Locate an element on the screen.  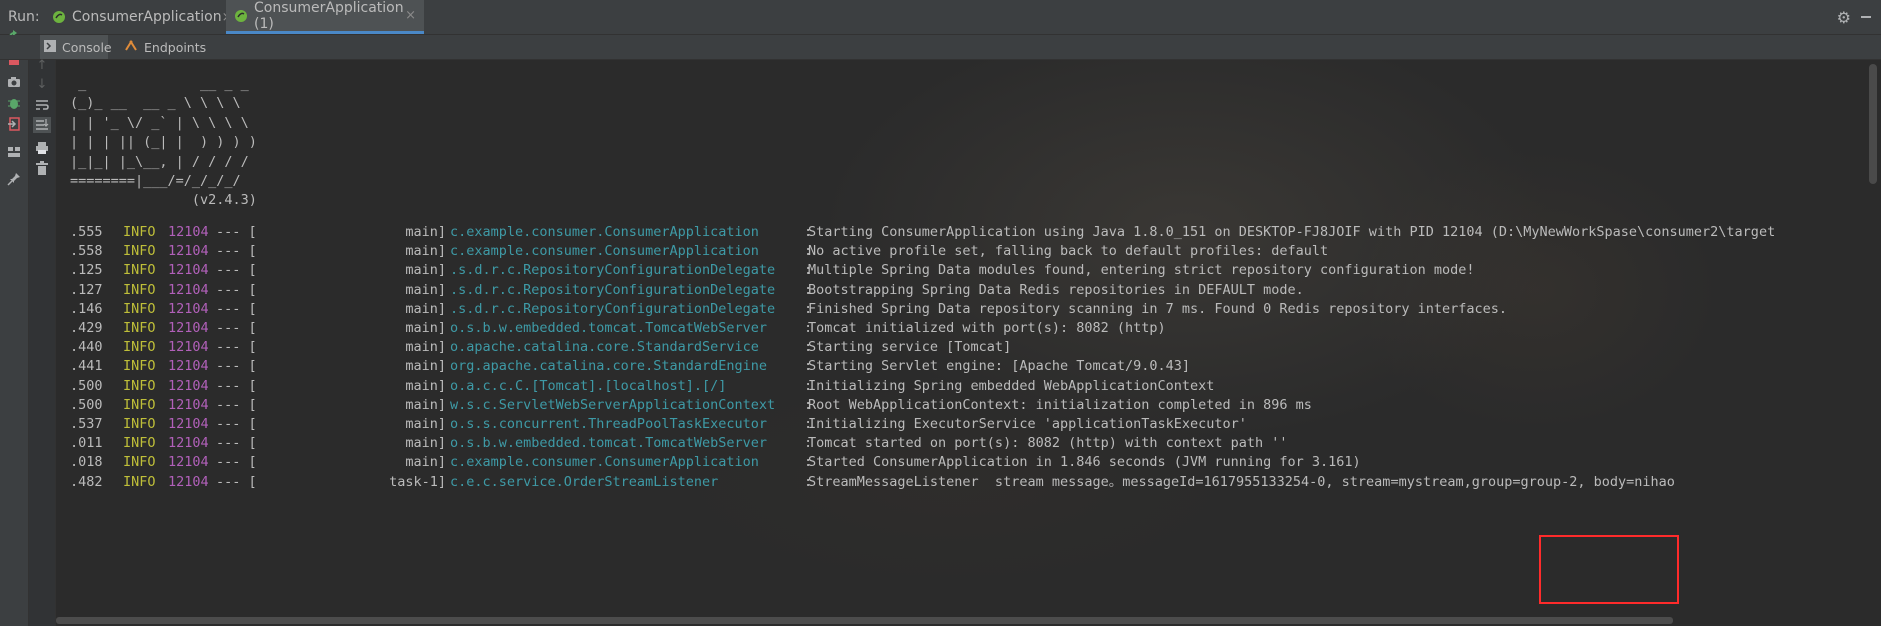
tab-endpoints: Endpoints is located at coordinates (165, 47).